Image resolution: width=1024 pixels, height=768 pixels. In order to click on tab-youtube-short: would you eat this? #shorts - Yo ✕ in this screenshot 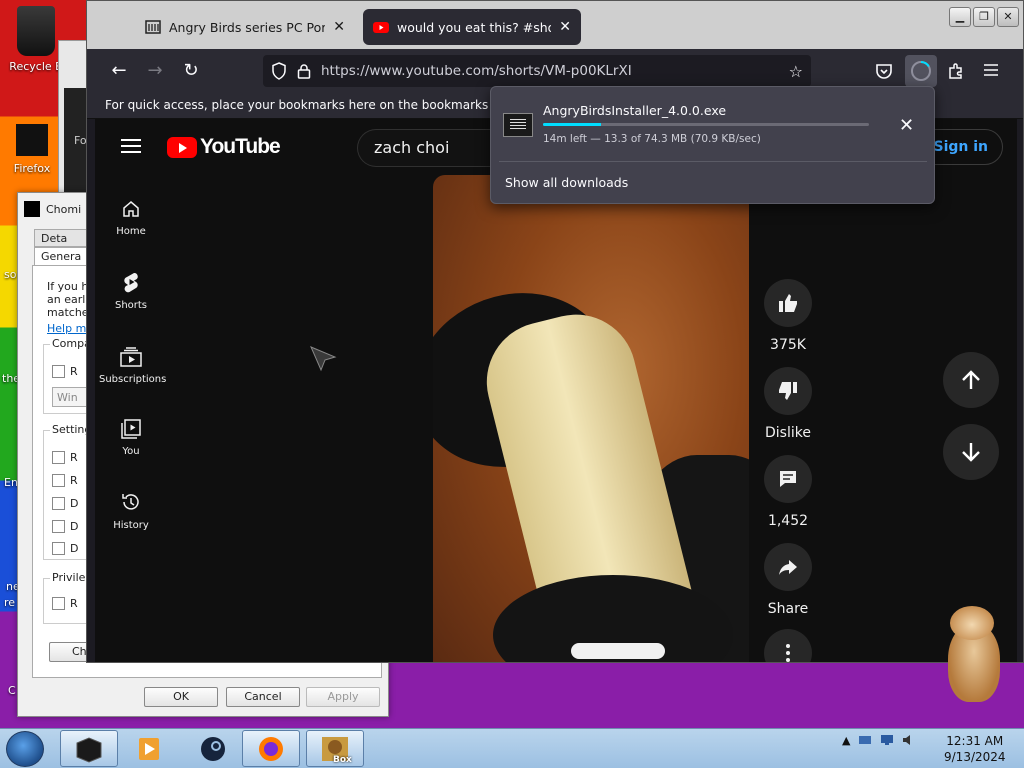, I will do `click(472, 27)`.